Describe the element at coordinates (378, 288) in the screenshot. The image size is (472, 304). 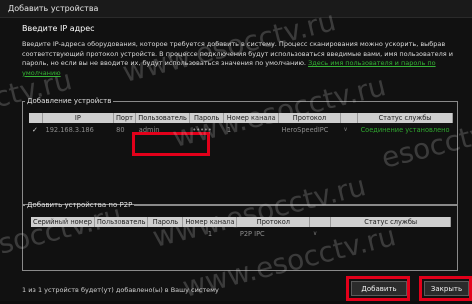
I see `highlight-add-button` at that location.